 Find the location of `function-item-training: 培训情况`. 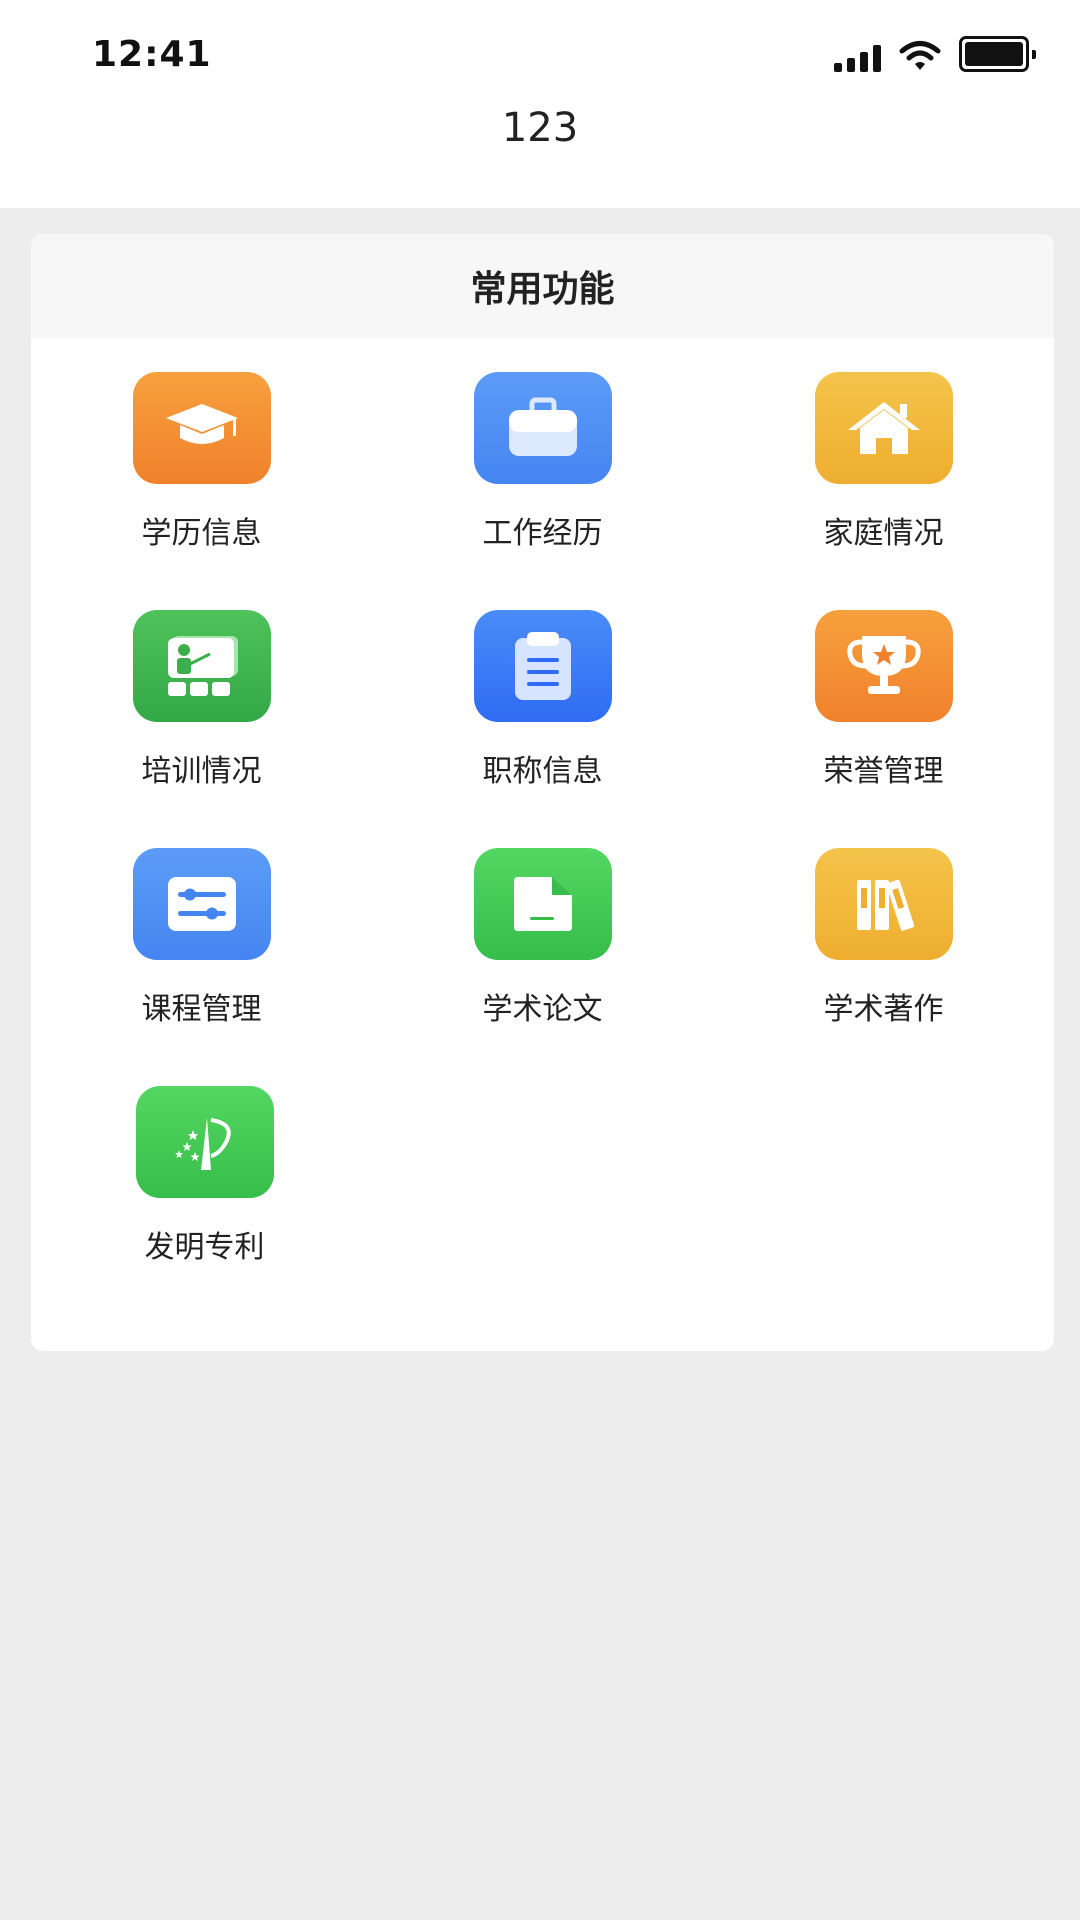

function-item-training: 培训情况 is located at coordinates (201, 719).